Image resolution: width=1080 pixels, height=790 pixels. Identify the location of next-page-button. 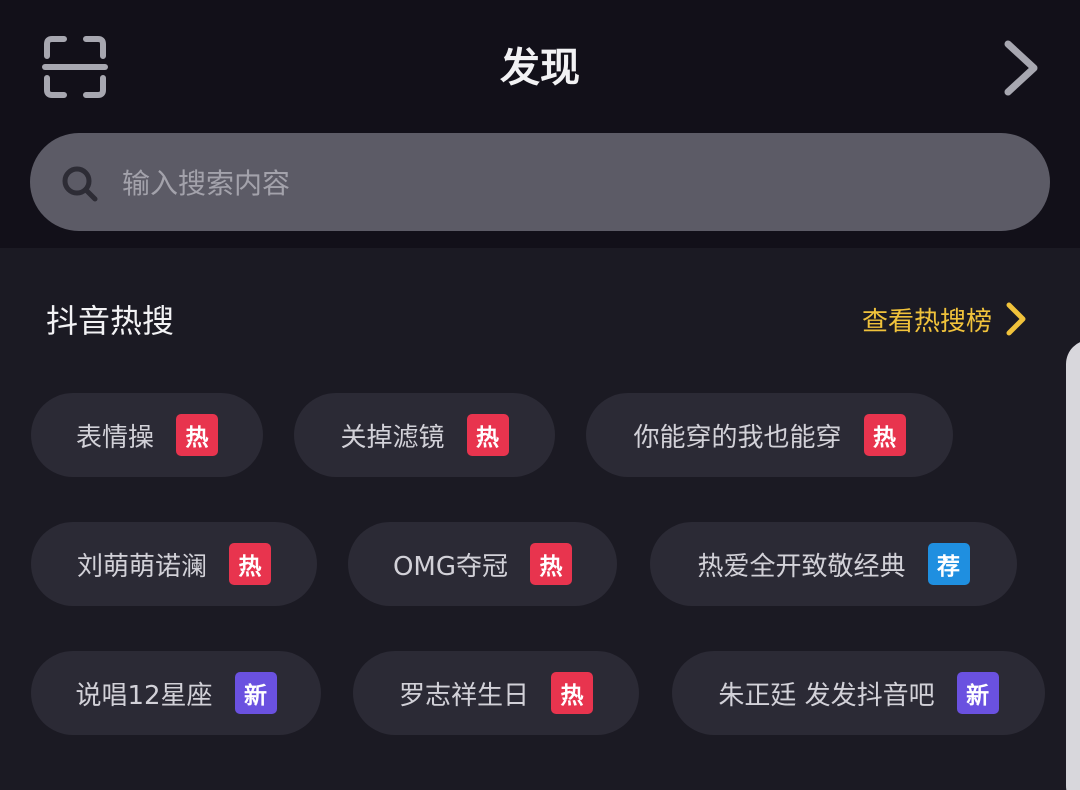
(1021, 68).